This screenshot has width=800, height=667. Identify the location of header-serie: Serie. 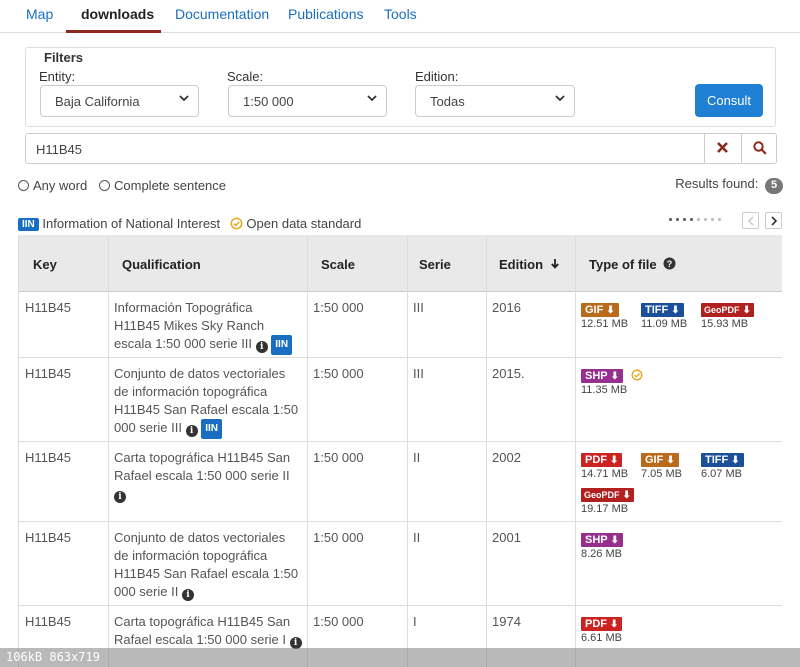
(435, 264).